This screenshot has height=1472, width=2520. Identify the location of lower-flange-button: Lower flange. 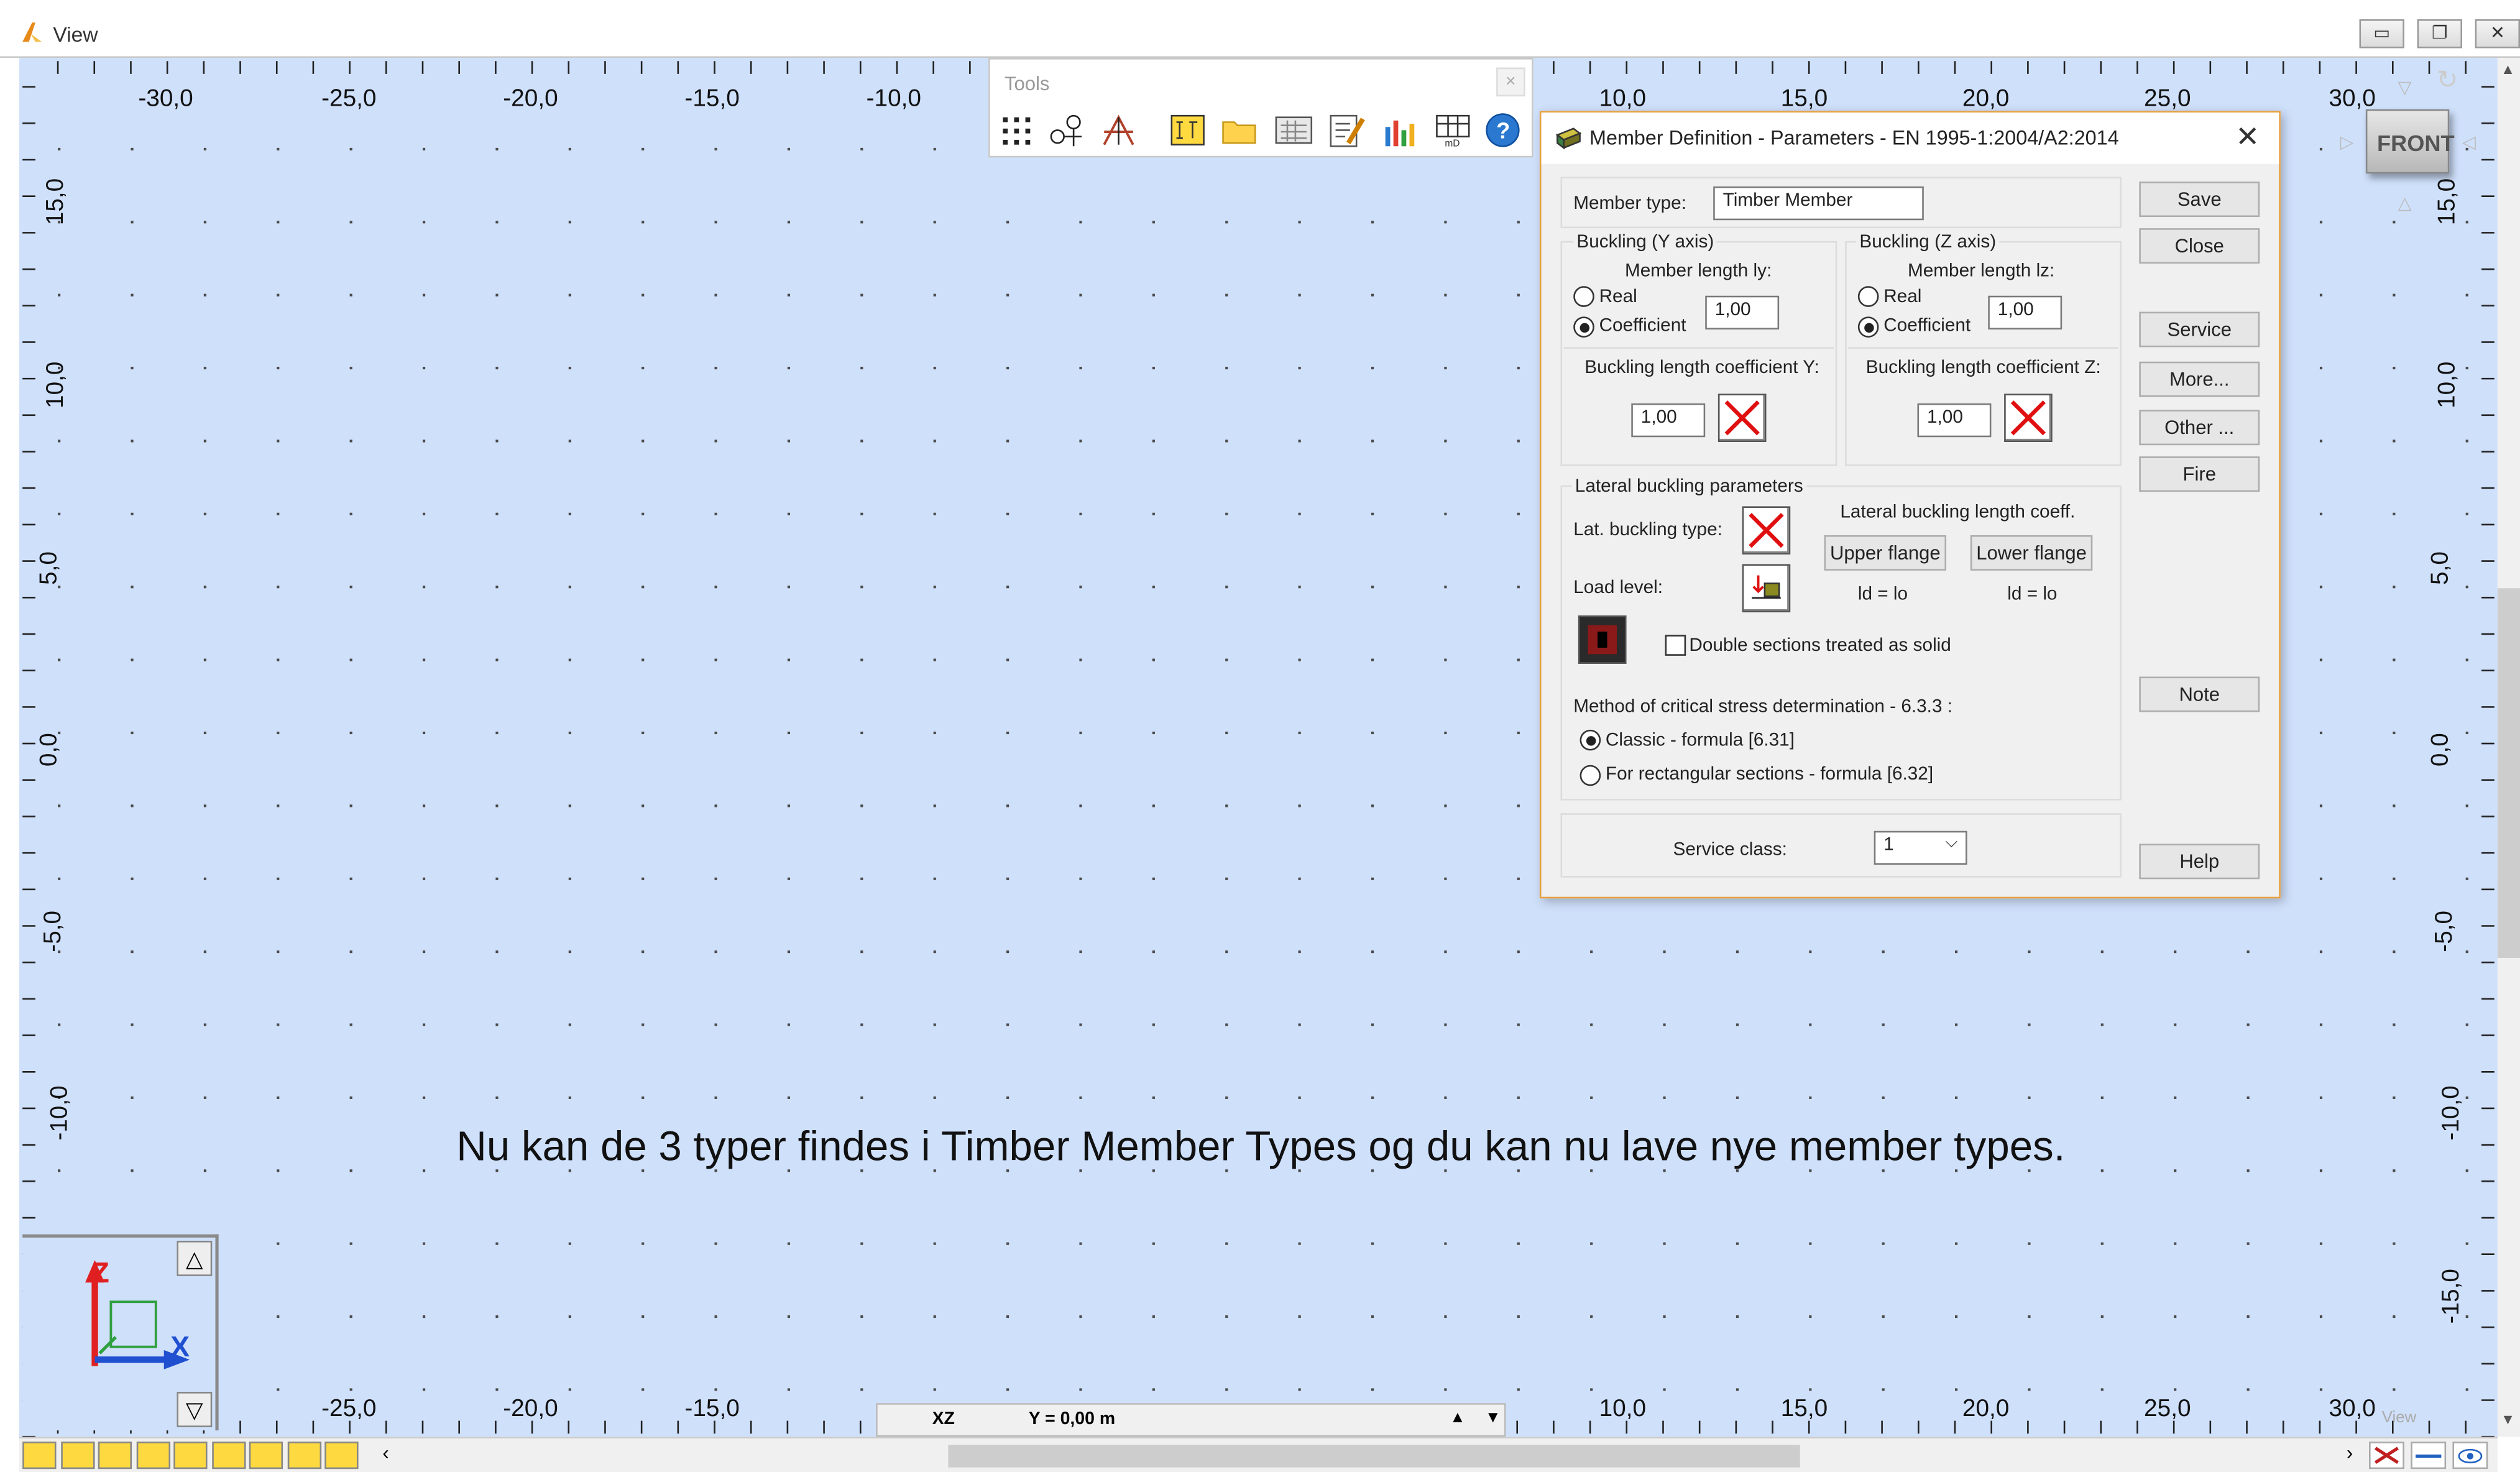
(2032, 553).